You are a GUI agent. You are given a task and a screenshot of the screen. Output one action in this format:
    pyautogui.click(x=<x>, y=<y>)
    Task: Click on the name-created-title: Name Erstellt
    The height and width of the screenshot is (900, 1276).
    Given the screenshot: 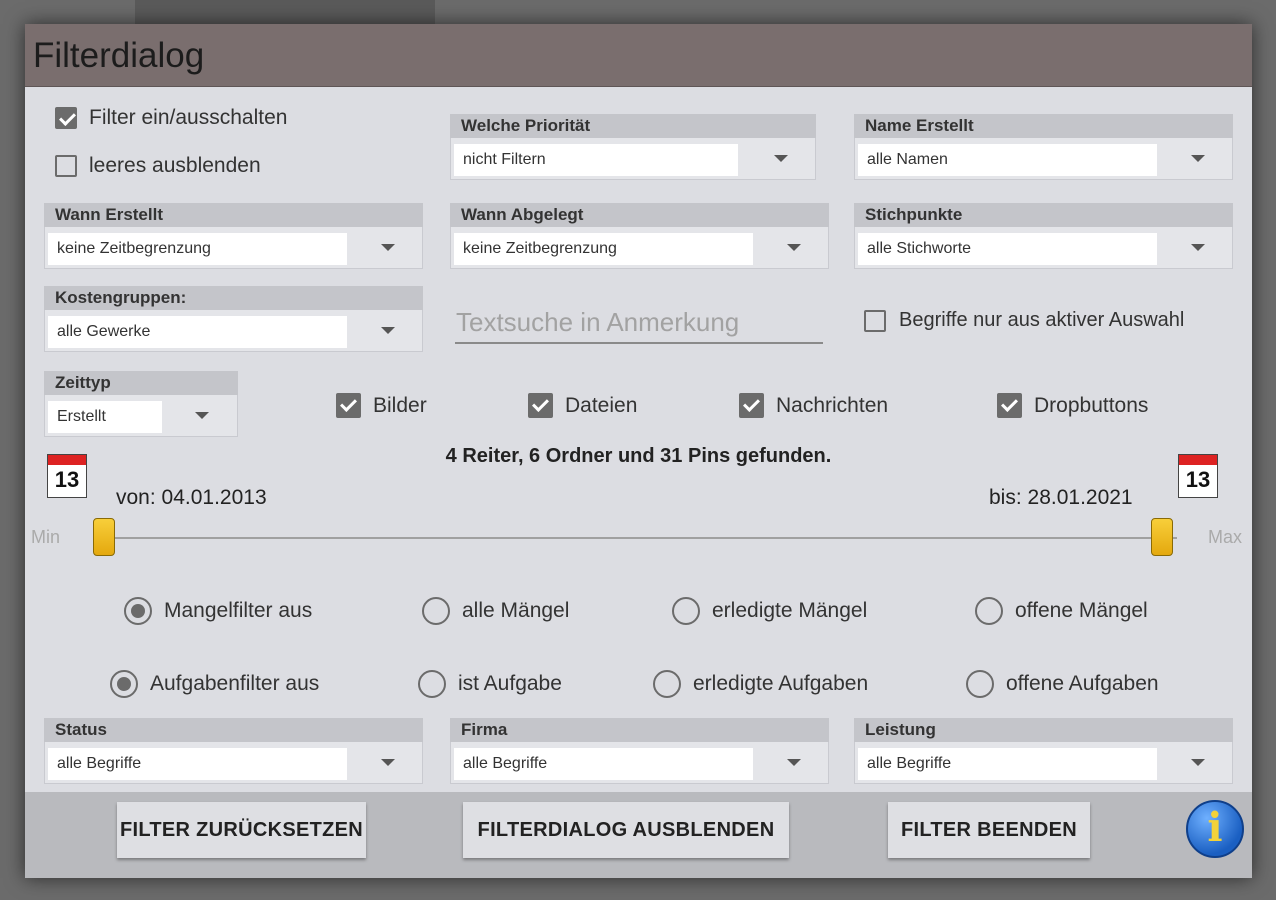 What is the action you would take?
    pyautogui.click(x=1043, y=126)
    